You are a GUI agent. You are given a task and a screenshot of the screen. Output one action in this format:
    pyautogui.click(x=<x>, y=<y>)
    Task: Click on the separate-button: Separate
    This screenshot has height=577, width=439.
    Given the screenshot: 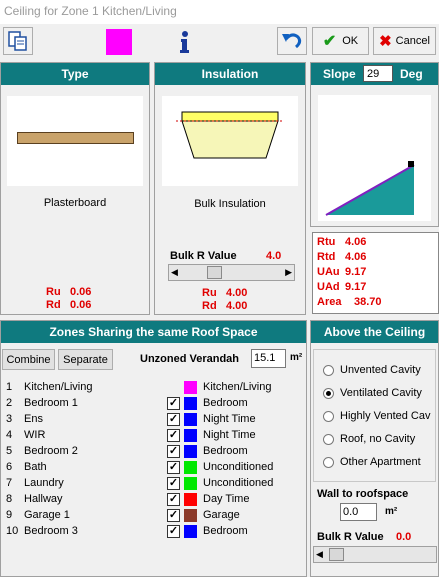 What is the action you would take?
    pyautogui.click(x=85, y=359)
    